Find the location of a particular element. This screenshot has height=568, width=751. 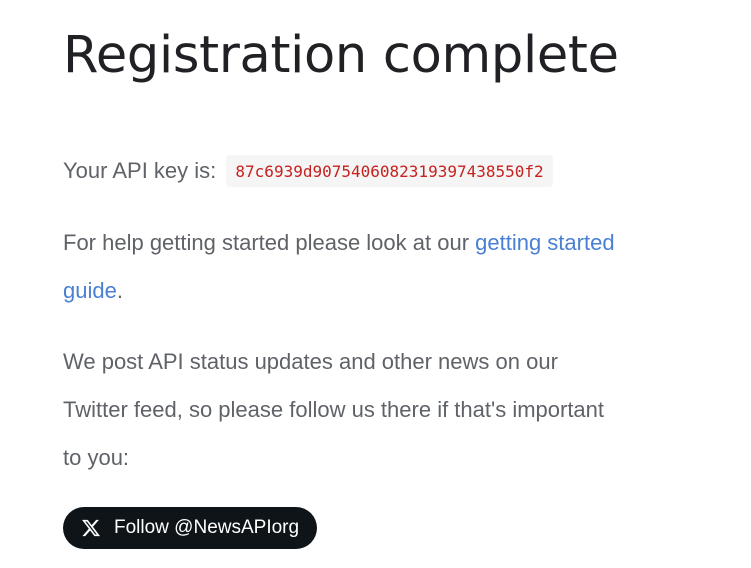

api-key-label: Your API key is: is located at coordinates (140, 170).